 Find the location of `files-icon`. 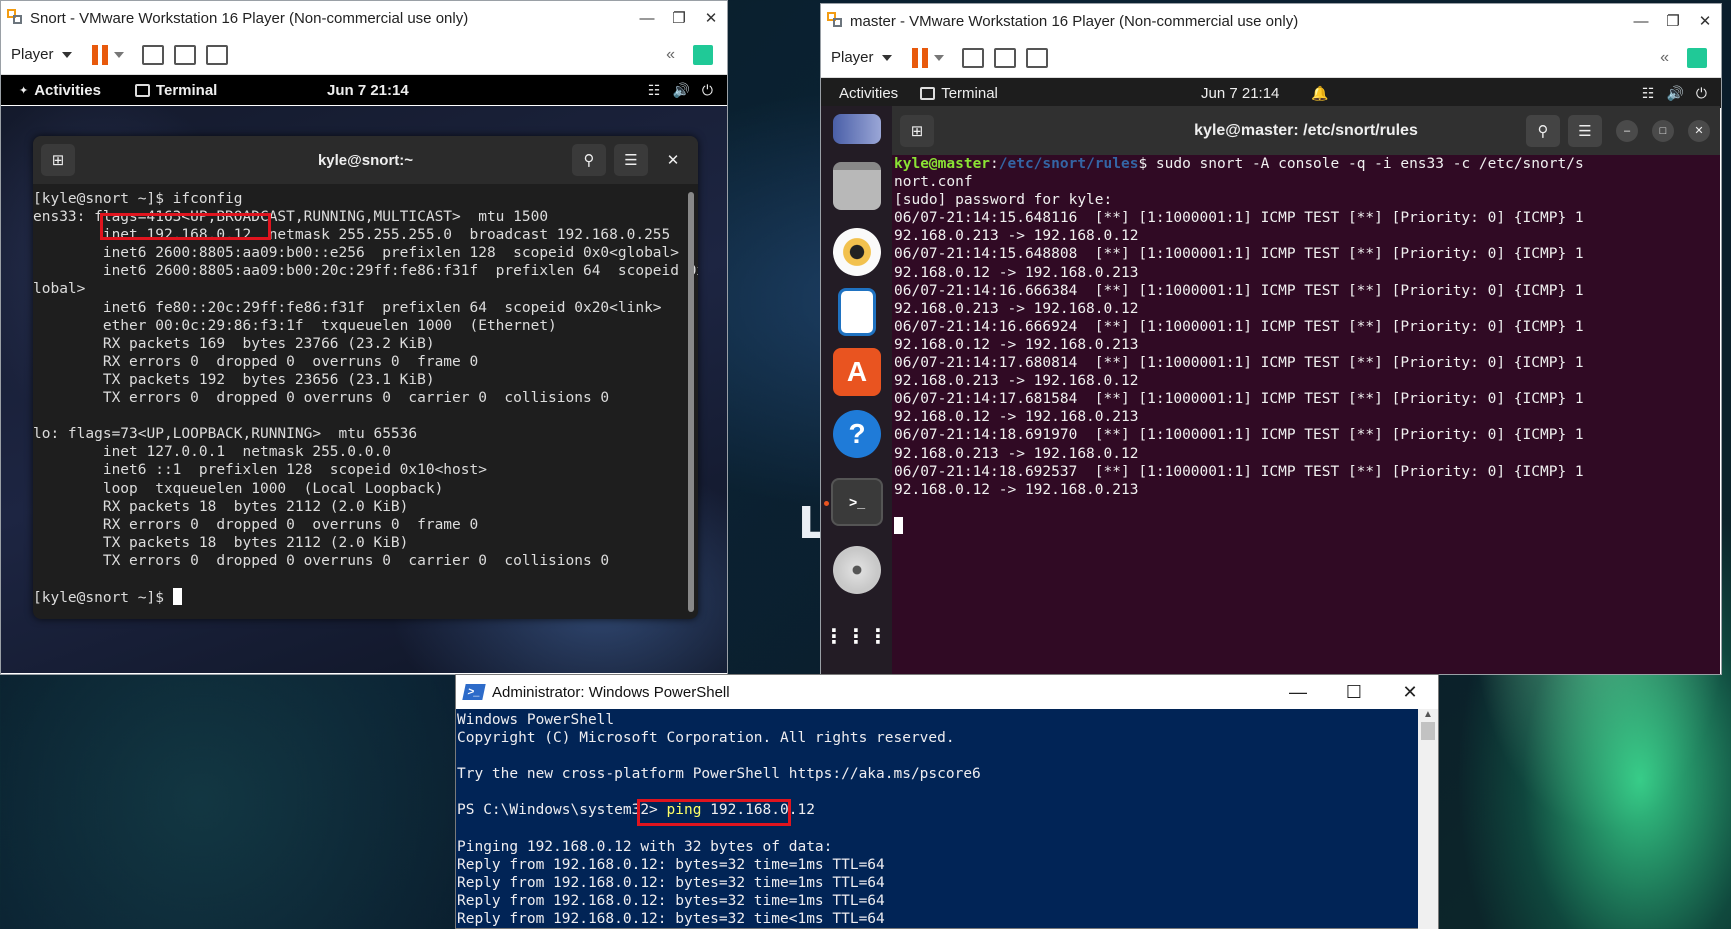

files-icon is located at coordinates (857, 186).